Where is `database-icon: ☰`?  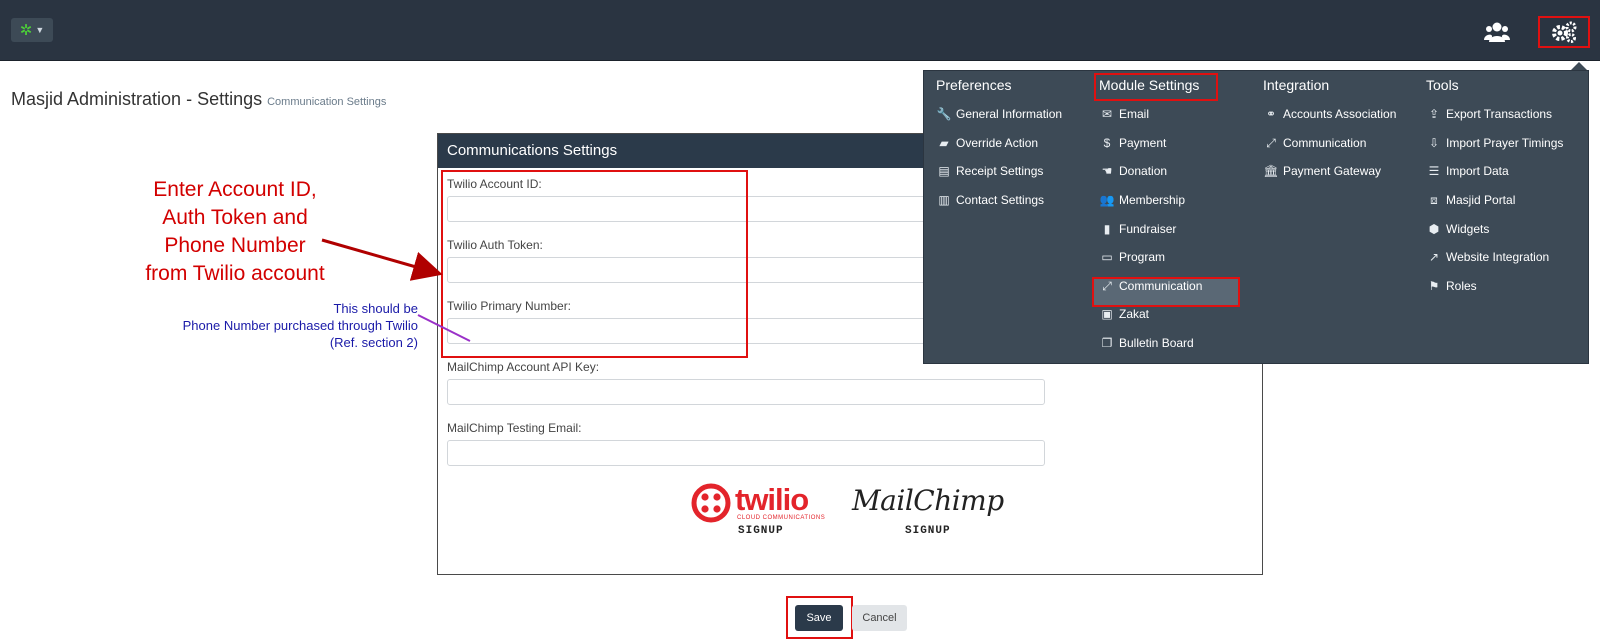
database-icon: ☰ is located at coordinates (1434, 171).